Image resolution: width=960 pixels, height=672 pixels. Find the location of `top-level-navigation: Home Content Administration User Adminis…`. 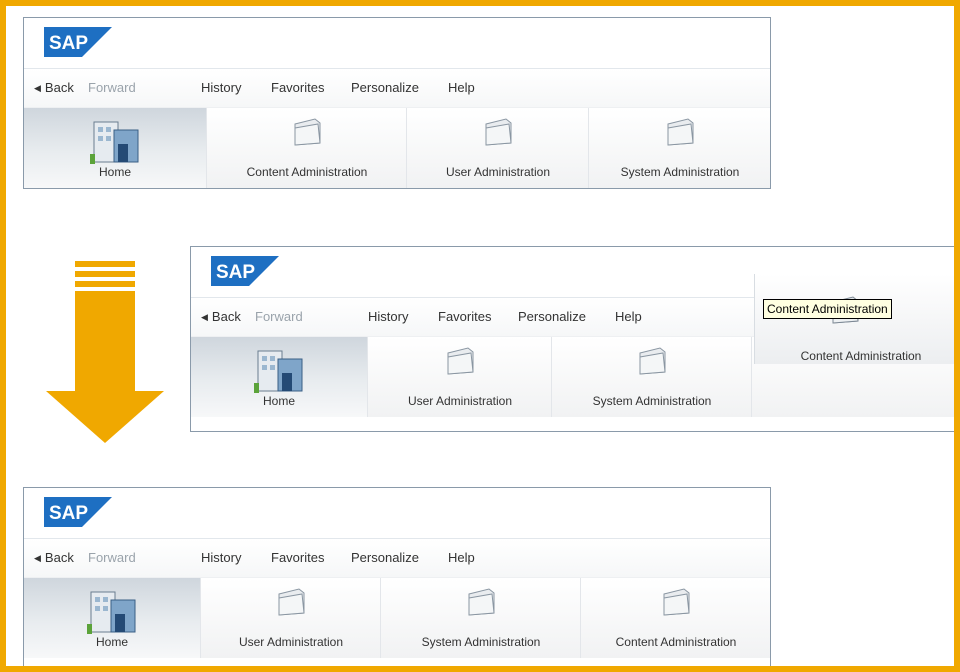

top-level-navigation: Home Content Administration User Adminis… is located at coordinates (397, 147).